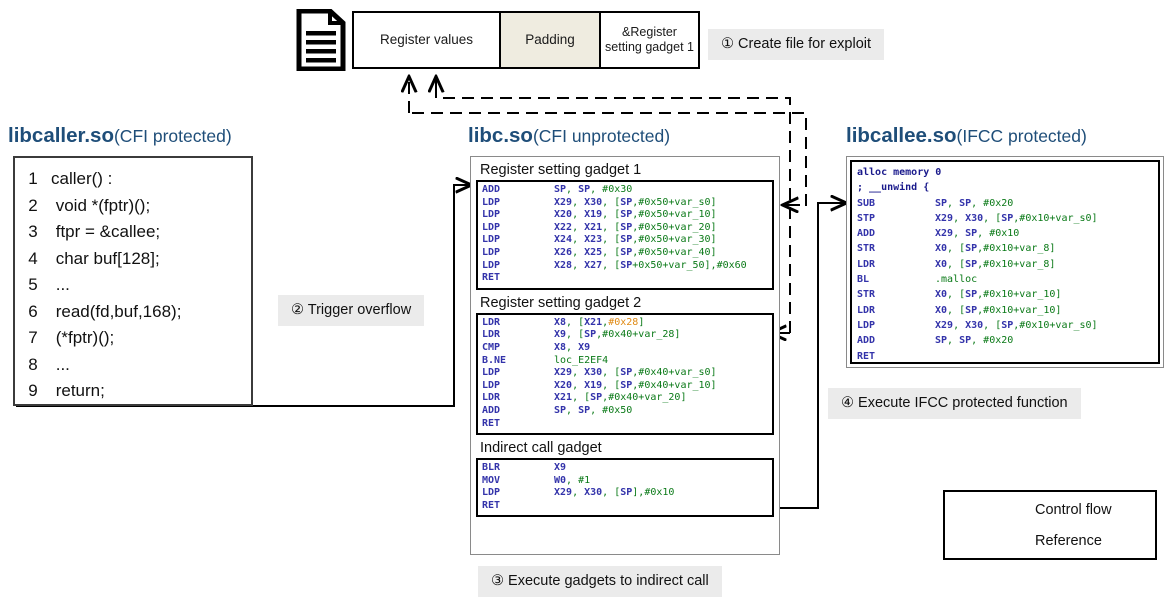  Describe the element at coordinates (33, 258) in the screenshot. I see `line-number: 4` at that location.